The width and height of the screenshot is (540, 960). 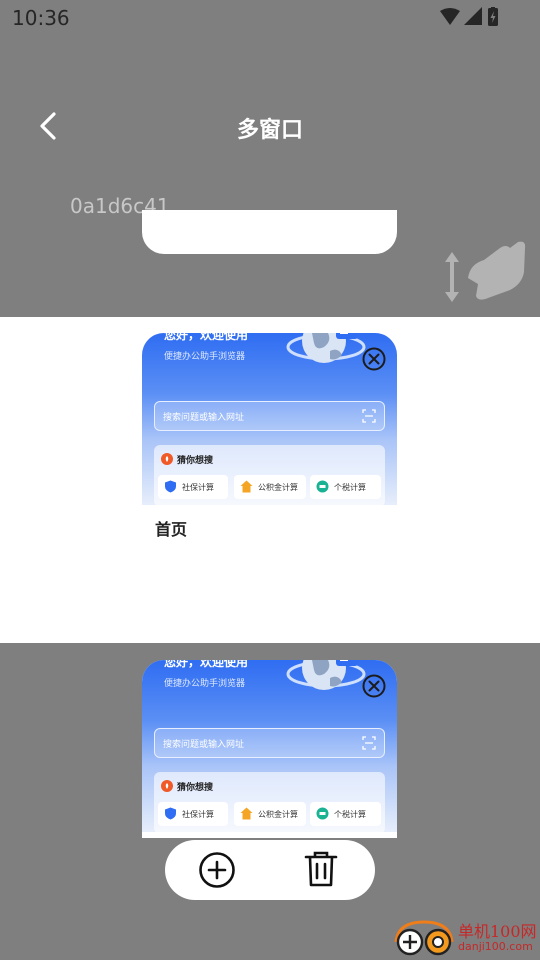 What do you see at coordinates (217, 870) in the screenshot?
I see `add-circle-icon` at bounding box center [217, 870].